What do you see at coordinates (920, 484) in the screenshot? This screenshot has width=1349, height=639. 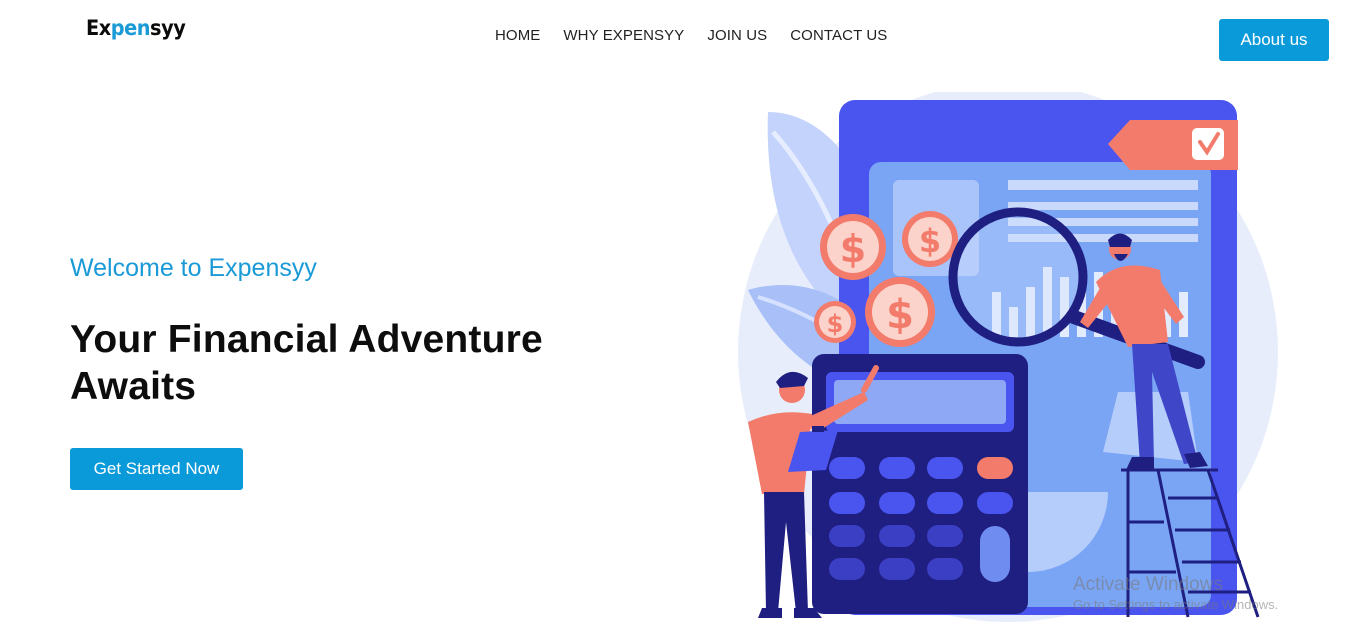 I see `calculator-icon` at bounding box center [920, 484].